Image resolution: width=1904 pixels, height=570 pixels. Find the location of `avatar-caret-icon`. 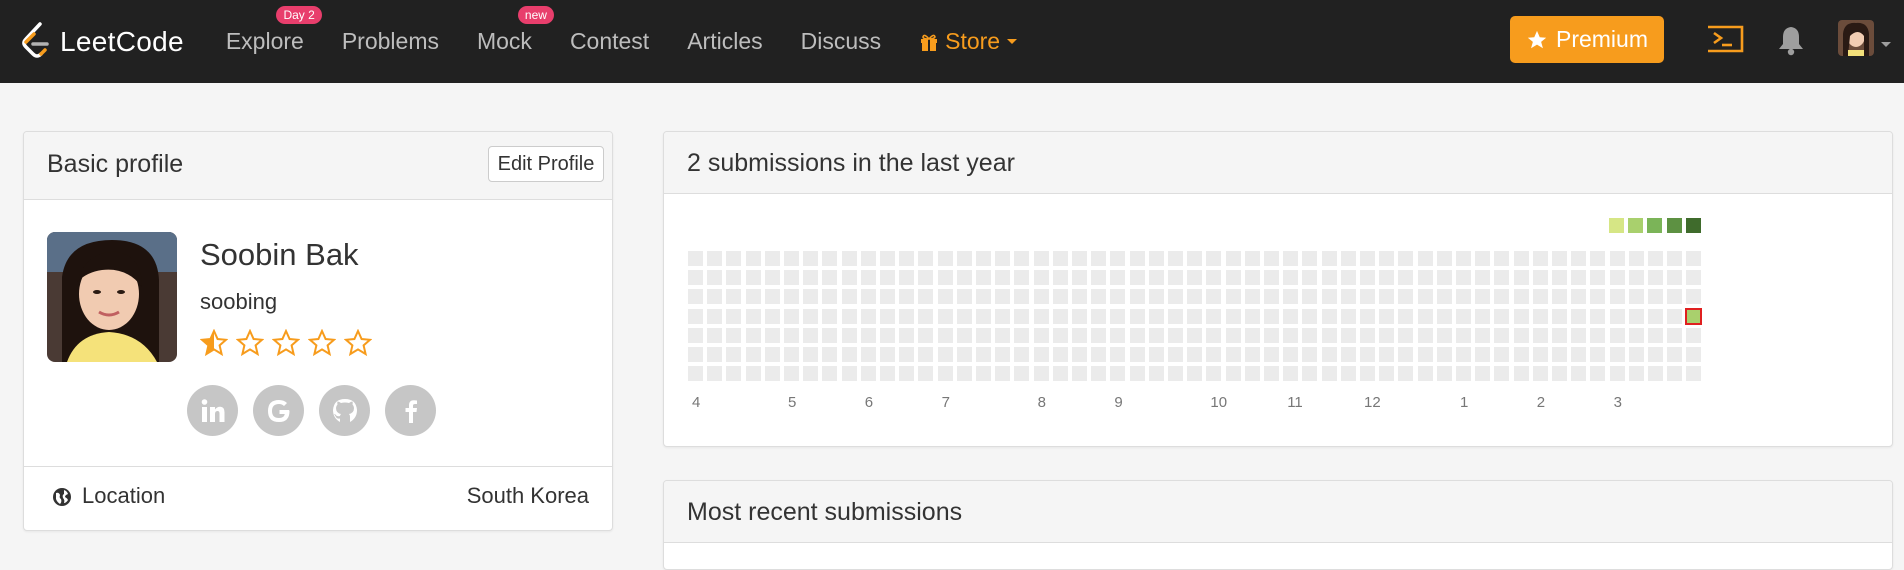

avatar-caret-icon is located at coordinates (1886, 45).